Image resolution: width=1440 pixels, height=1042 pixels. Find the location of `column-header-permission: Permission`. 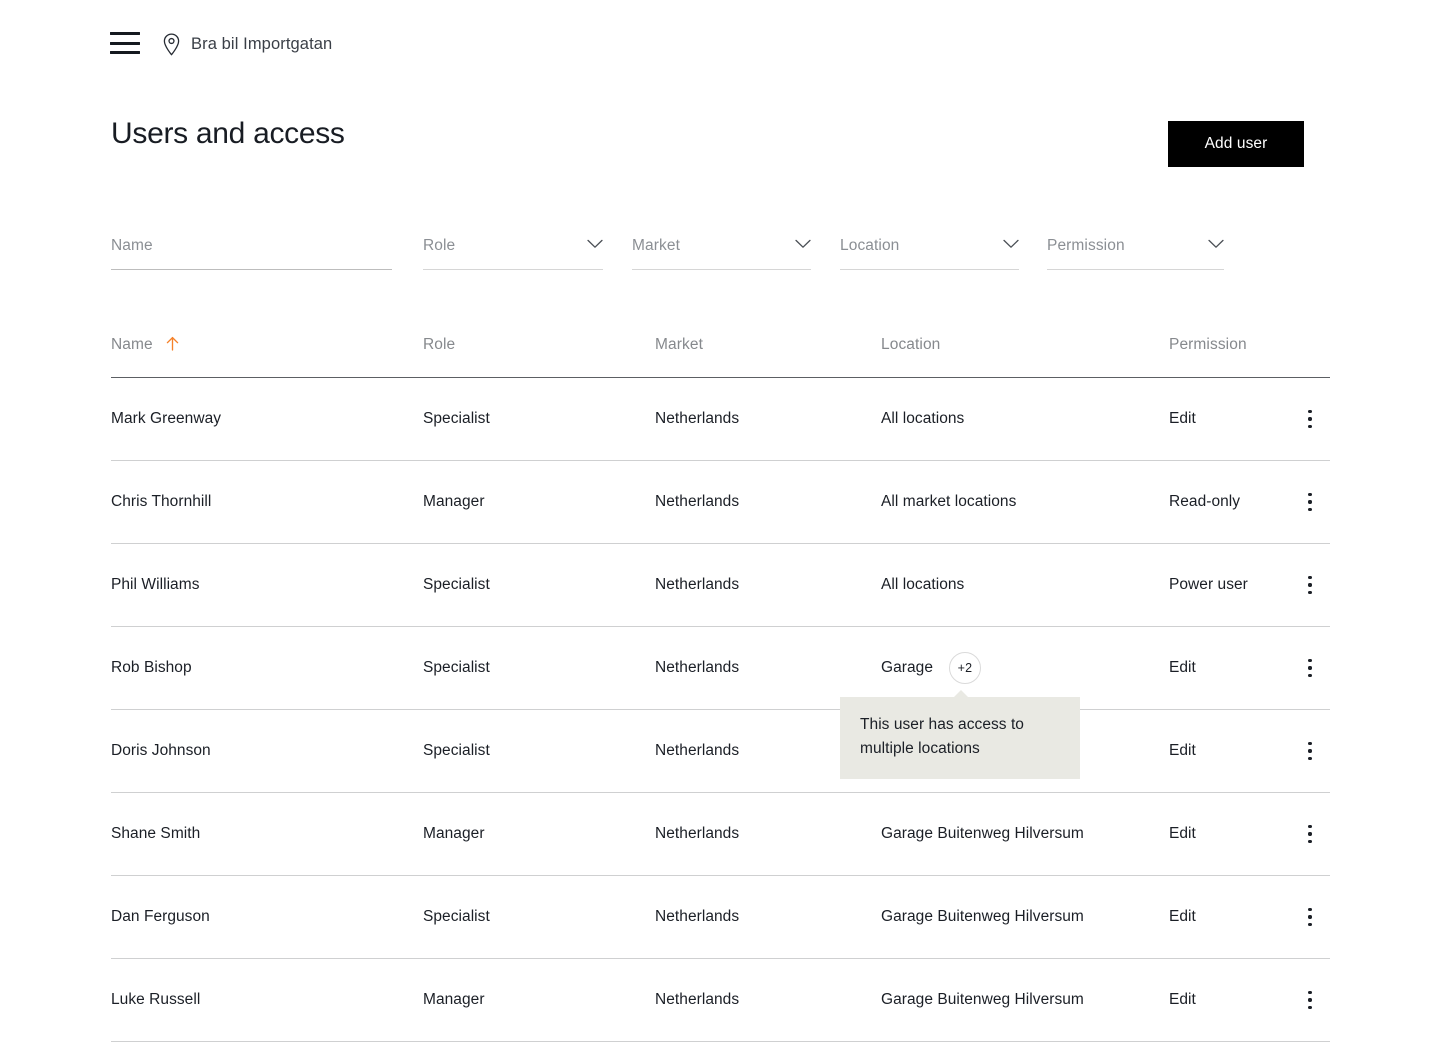

column-header-permission: Permission is located at coordinates (1229, 342).